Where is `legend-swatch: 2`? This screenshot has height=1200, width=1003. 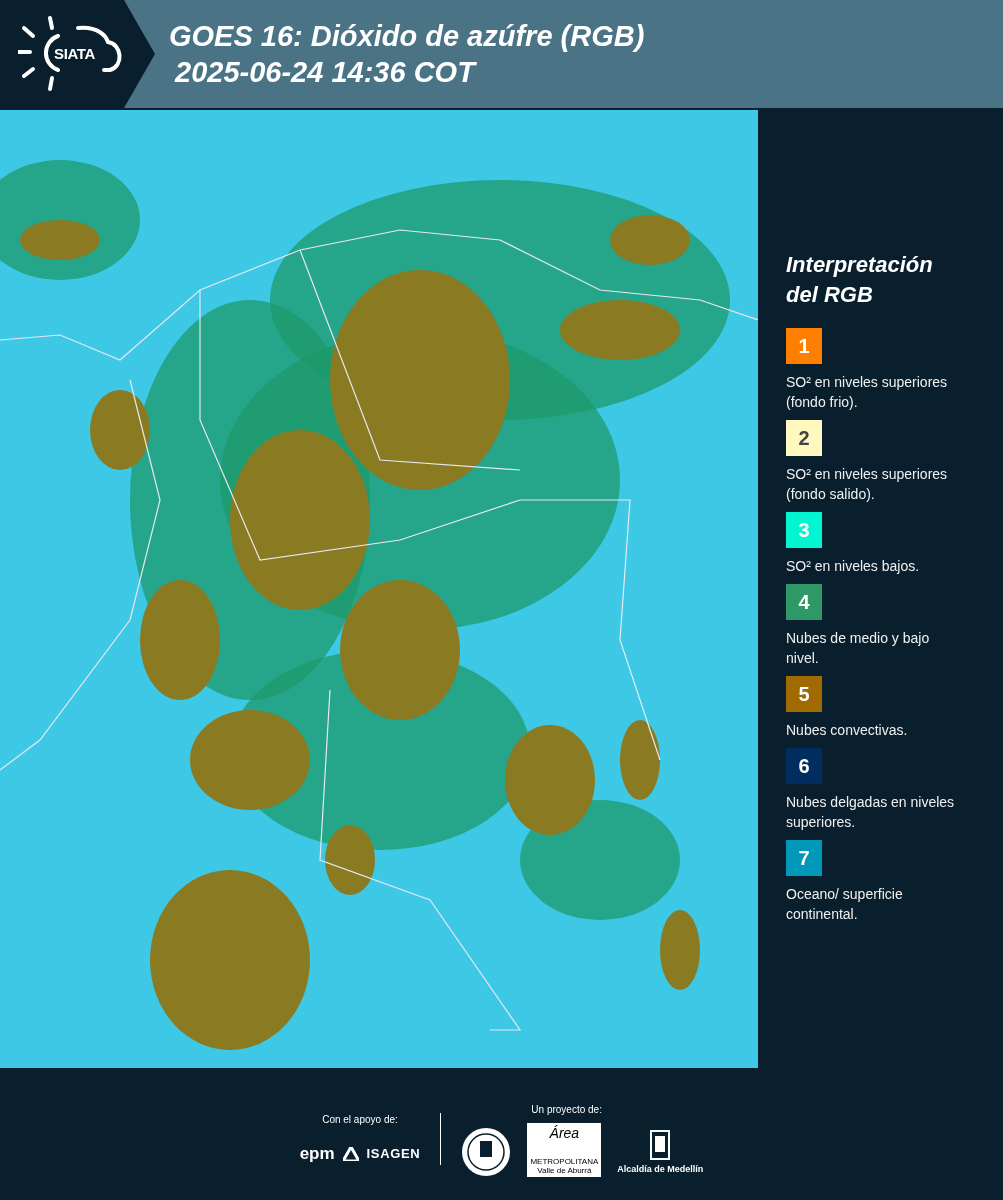
legend-swatch: 2 is located at coordinates (804, 438).